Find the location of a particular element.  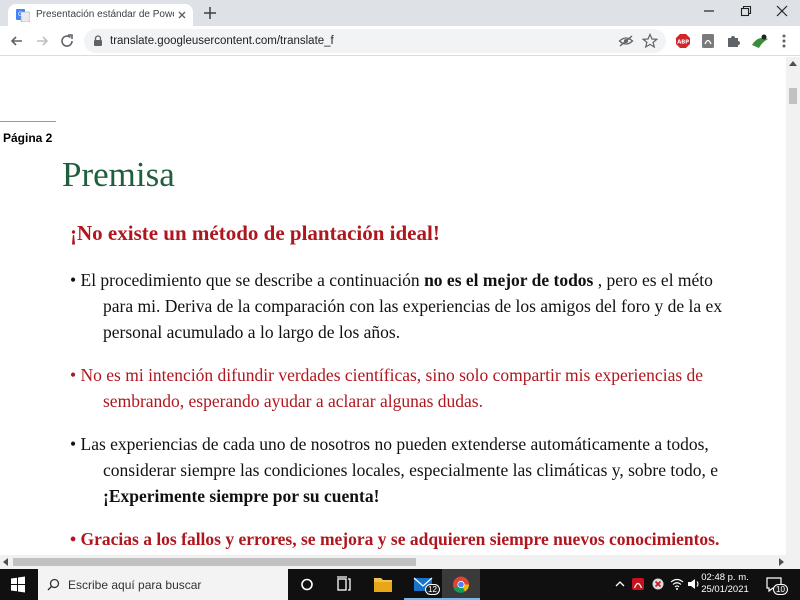

paragraph-3-line-3: ¡Experimente siempre por su cuenta! is located at coordinates (241, 496).